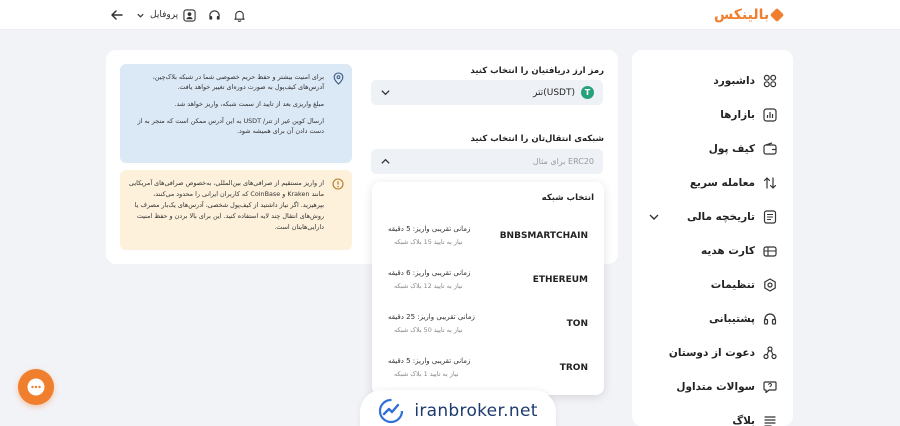 The width and height of the screenshot is (900, 426). What do you see at coordinates (385, 161) in the screenshot?
I see `chevron-up-icon` at bounding box center [385, 161].